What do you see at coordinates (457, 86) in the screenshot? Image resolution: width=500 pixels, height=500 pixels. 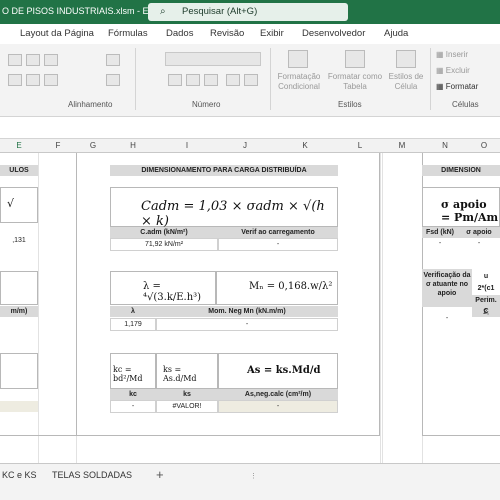 I see `format-button: ▦ Formatar` at bounding box center [457, 86].